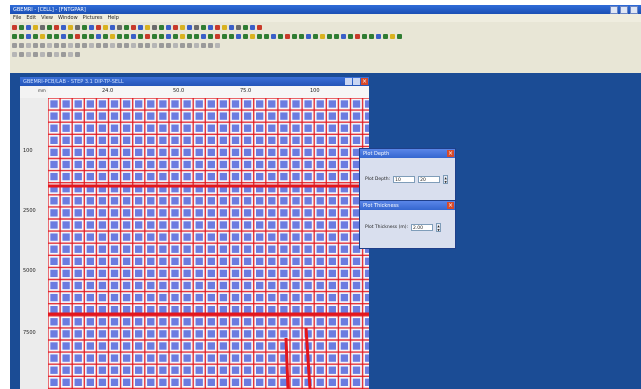  I want to click on plot-thickness-spinner: ▲ ▼, so click(438, 227).